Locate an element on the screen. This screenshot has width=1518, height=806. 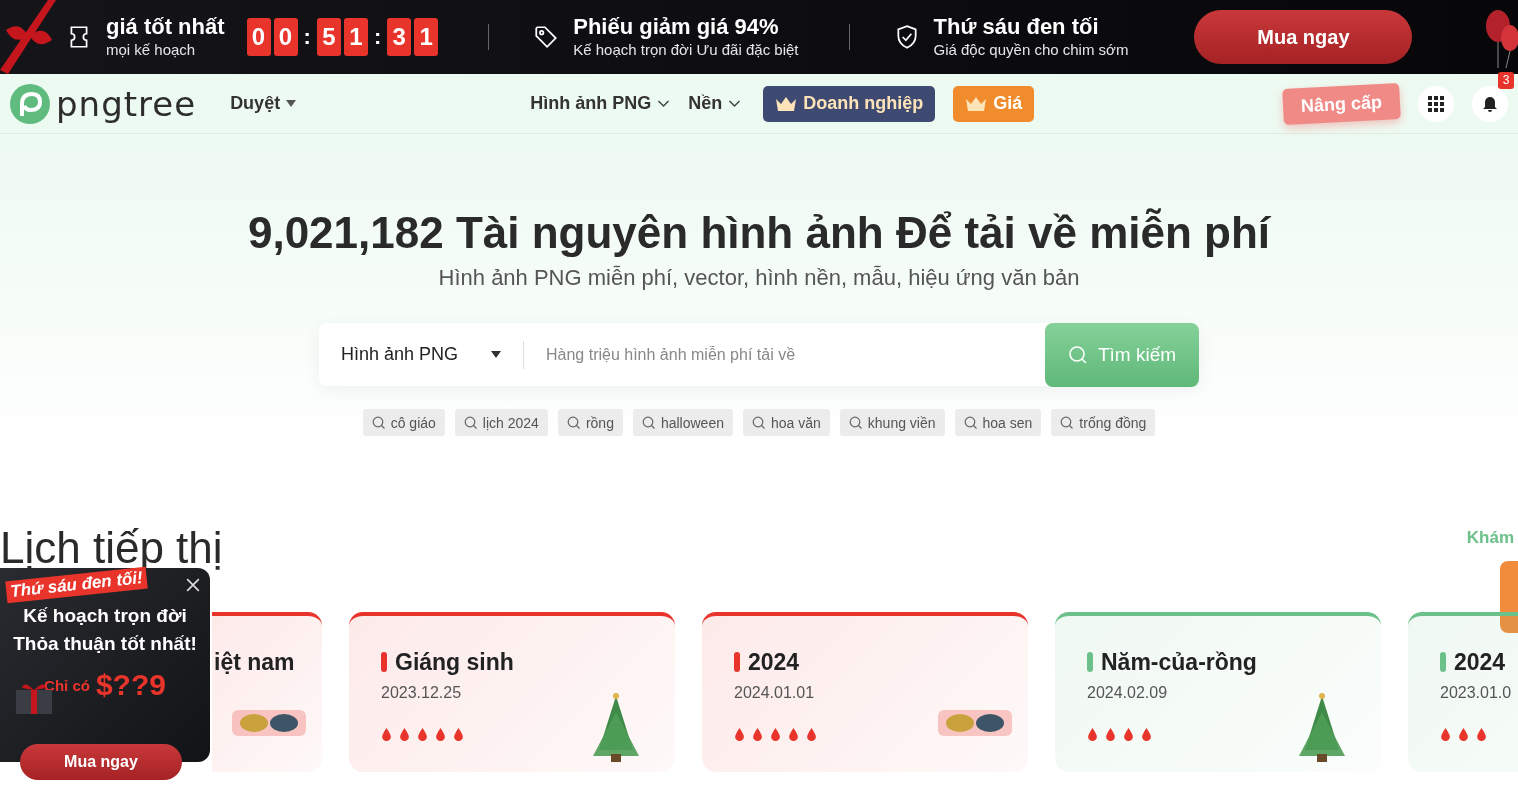
event-title: Giáng sinh is located at coordinates (454, 662).